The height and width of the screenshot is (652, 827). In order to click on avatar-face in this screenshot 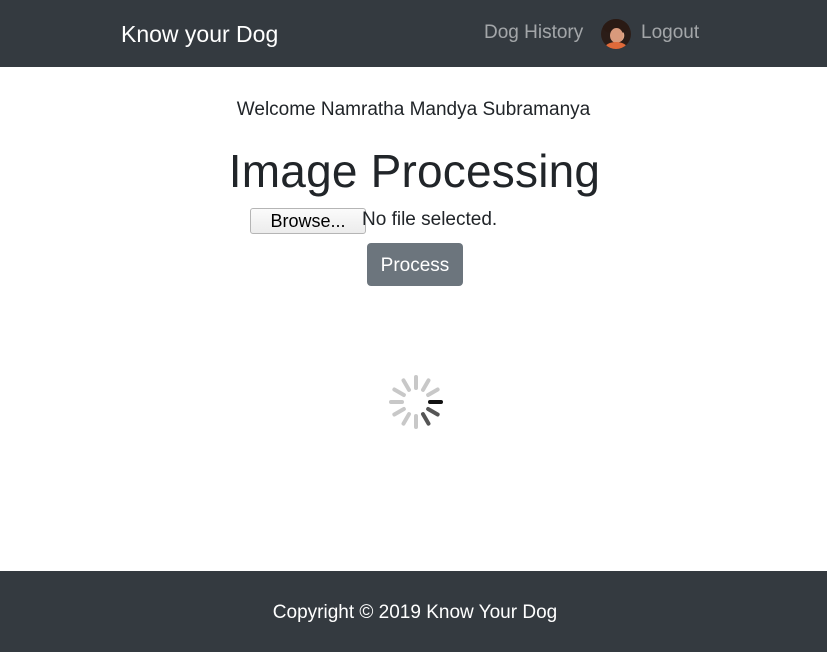, I will do `click(616, 35)`.